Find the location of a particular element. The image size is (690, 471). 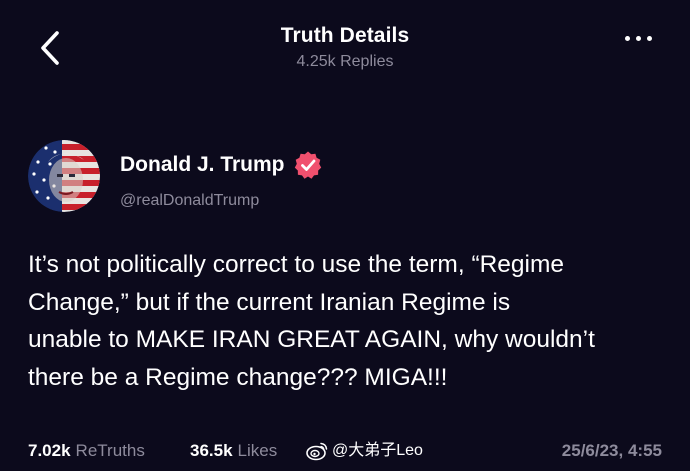

retruths-label: ReTruths is located at coordinates (110, 450).